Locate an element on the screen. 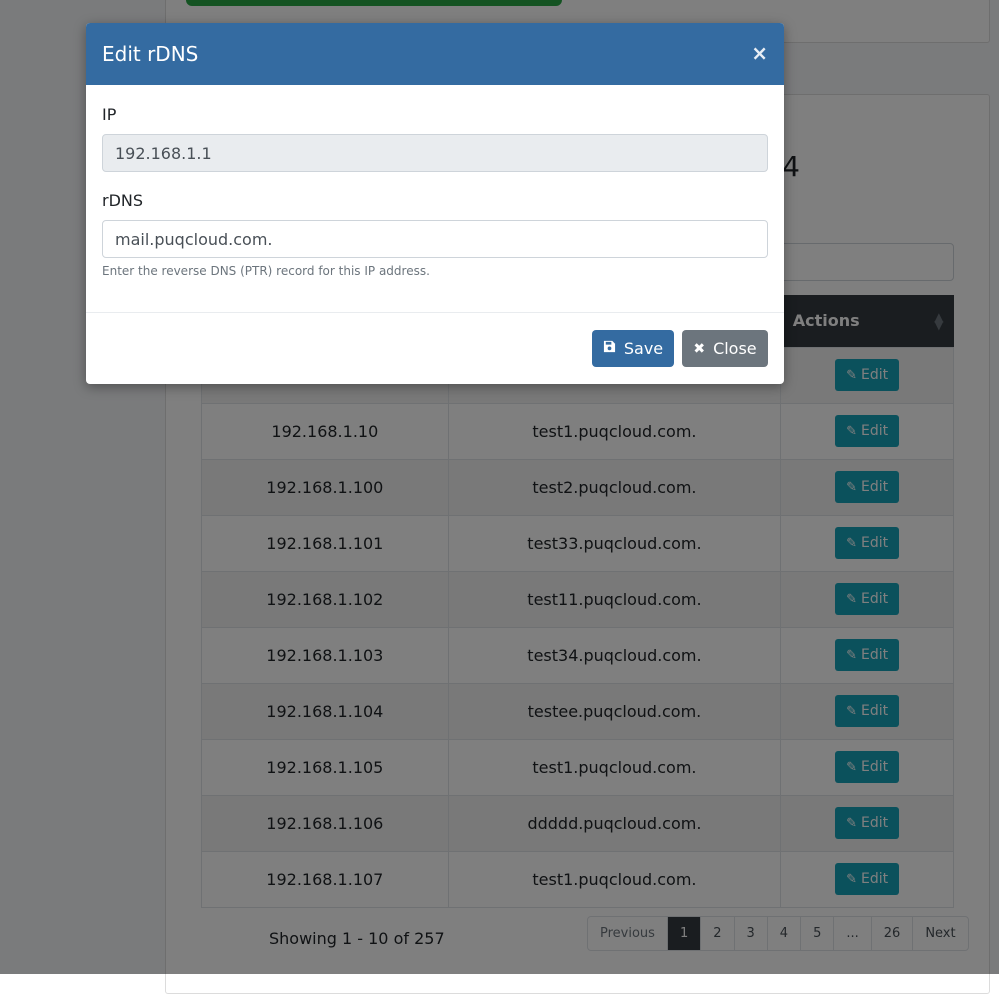  ip-label: IP is located at coordinates (109, 114).